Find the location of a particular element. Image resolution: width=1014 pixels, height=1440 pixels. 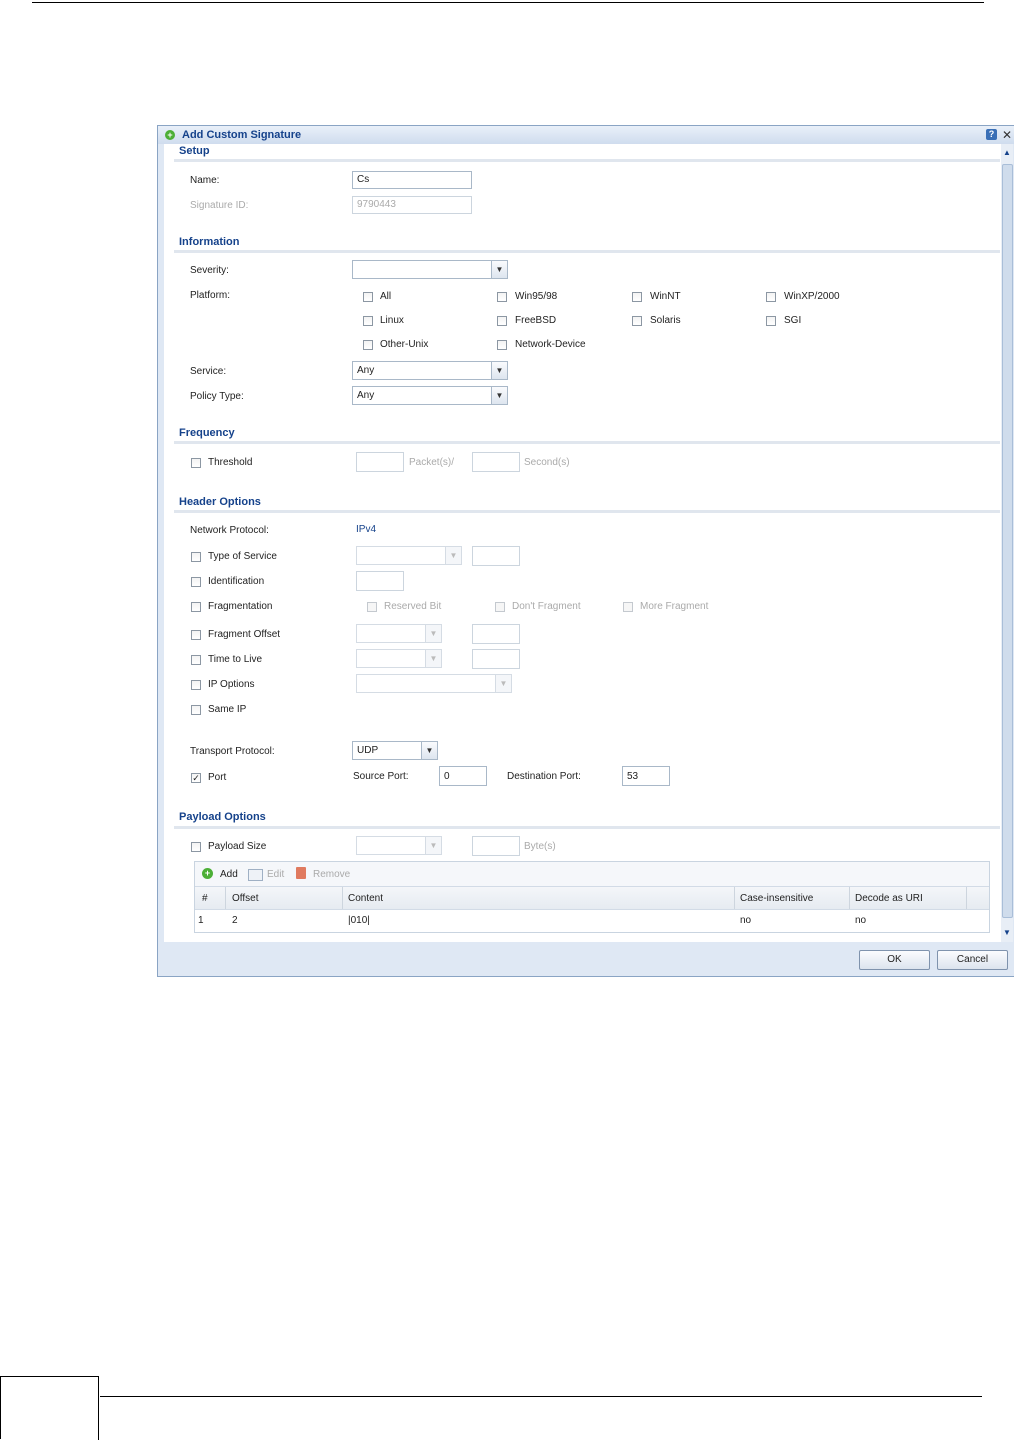

platform-winnt-checkbox is located at coordinates (637, 297).